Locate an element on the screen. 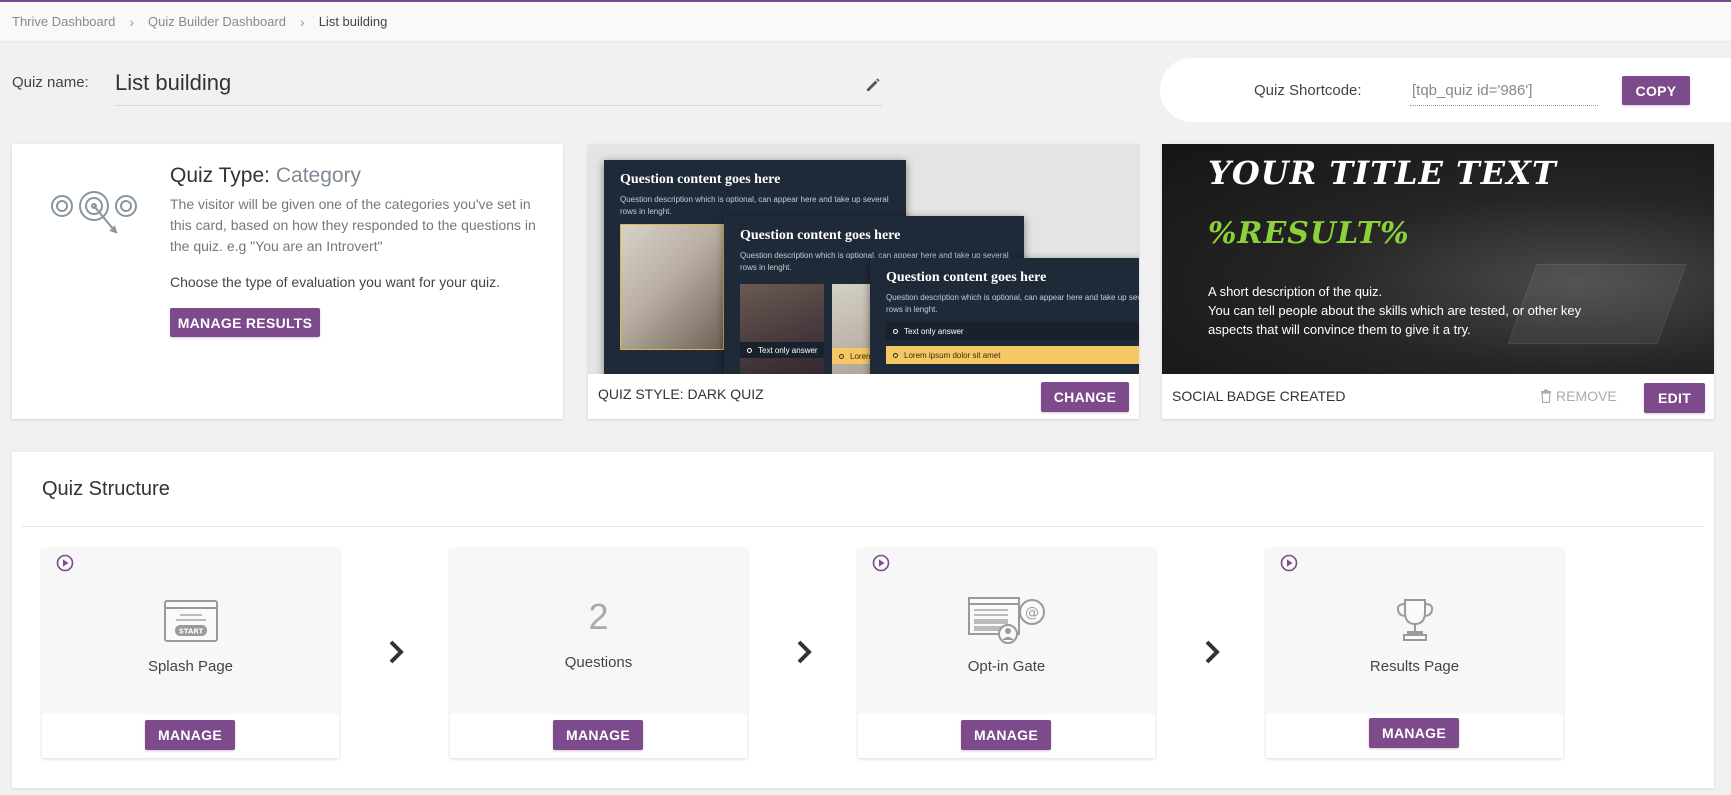  splash-start-icon: START is located at coordinates (190, 621).